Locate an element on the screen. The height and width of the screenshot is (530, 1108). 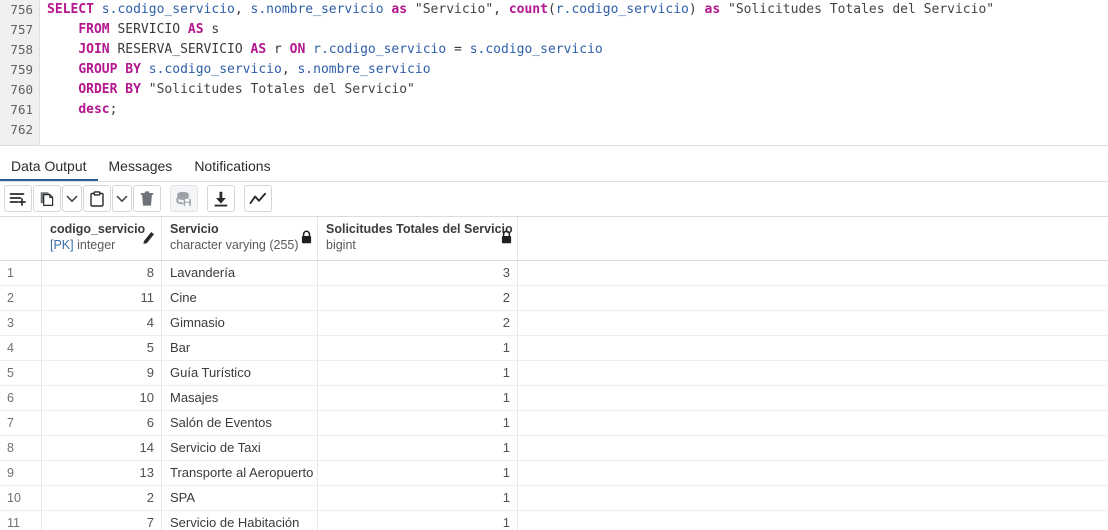
sql-token-plain: RESERVA_SERVICIO is located at coordinates (180, 49).